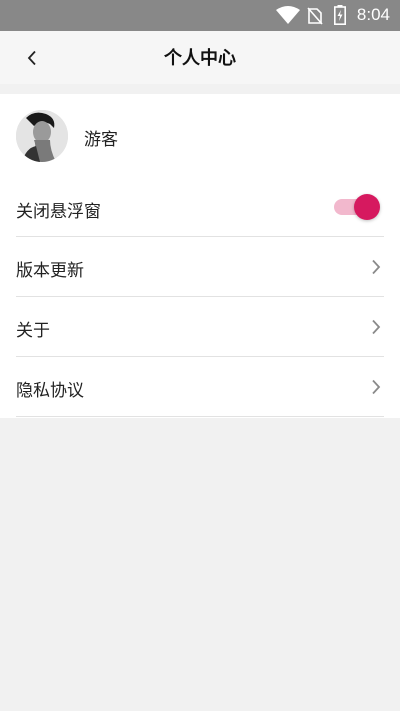 This screenshot has width=400, height=711. I want to click on about-row: 关于, so click(200, 327).